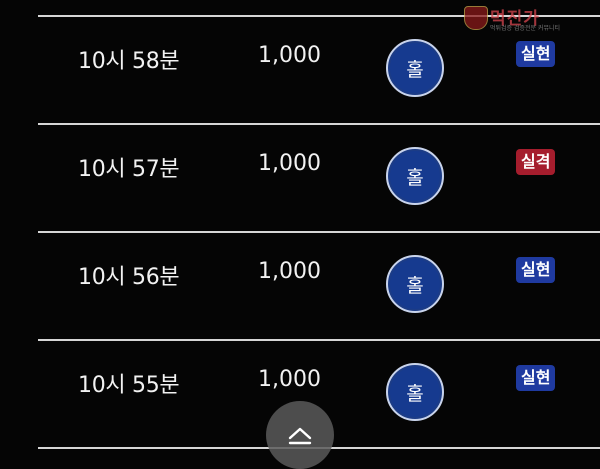  I want to click on bet-time: 10시 56분, so click(129, 277).